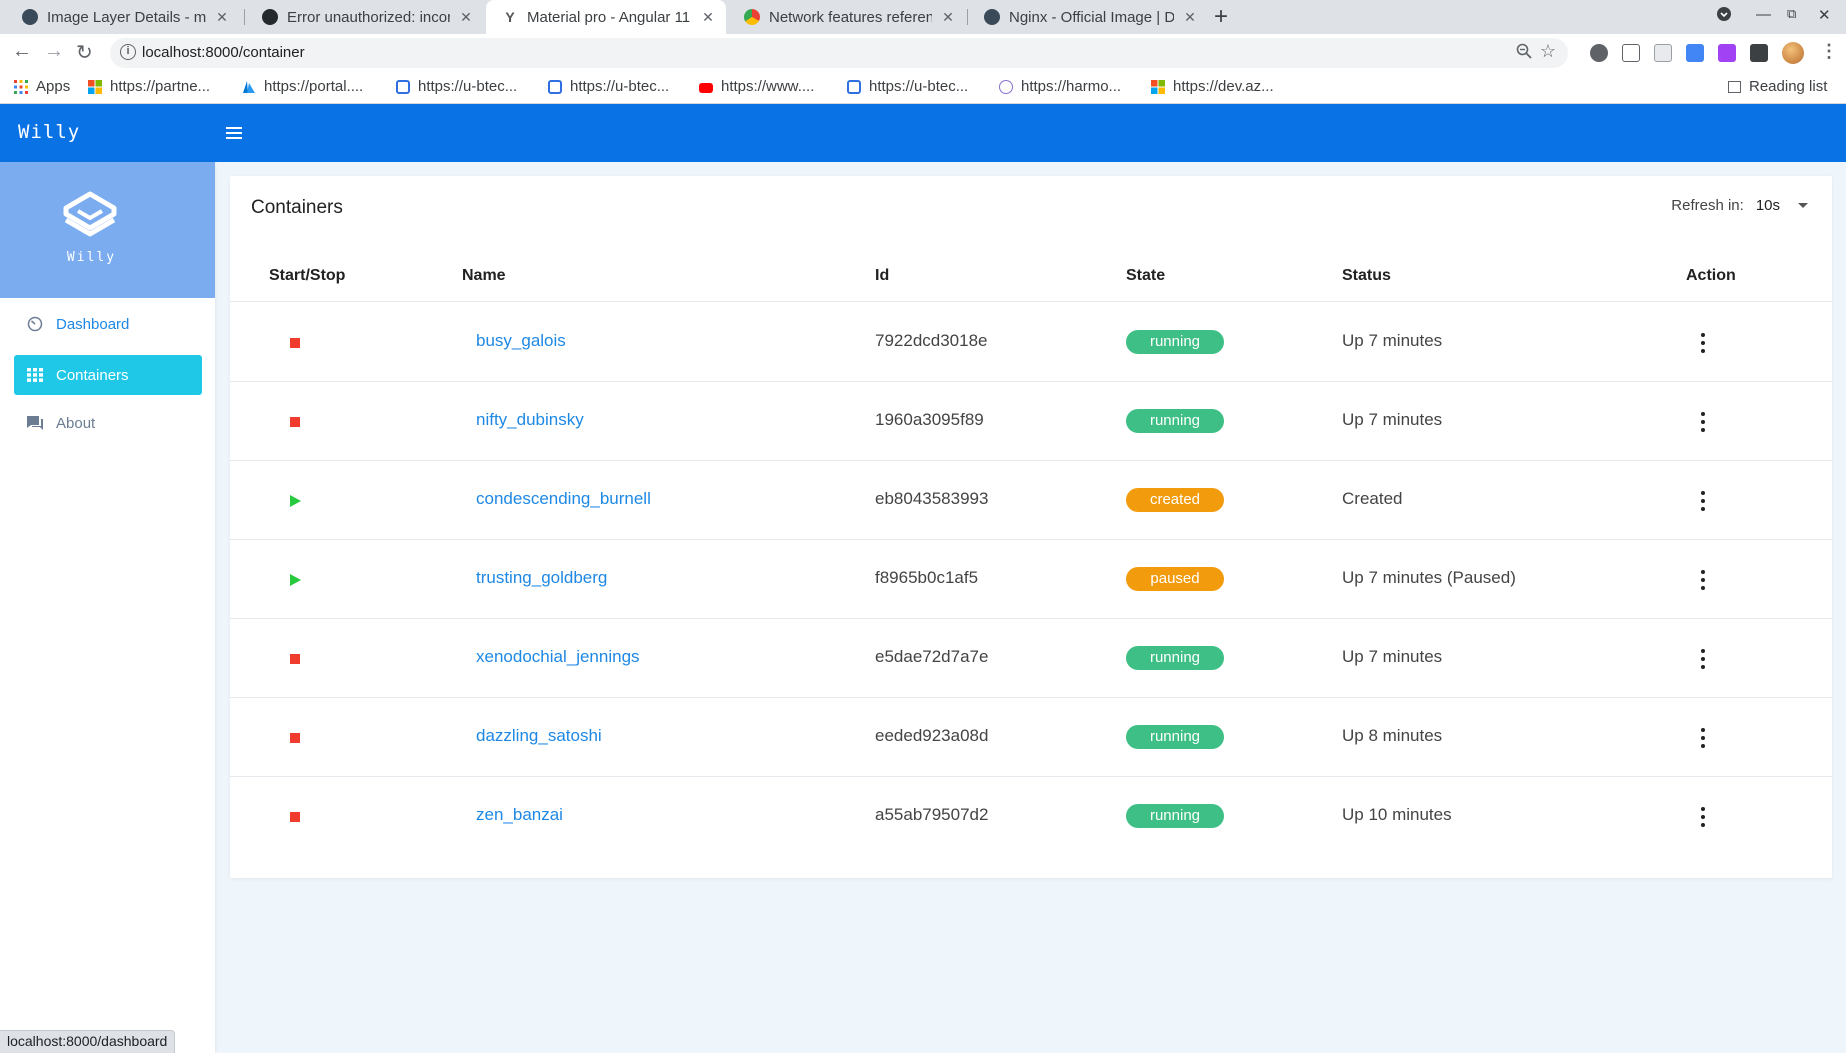  I want to click on state-badge: created, so click(1175, 500).